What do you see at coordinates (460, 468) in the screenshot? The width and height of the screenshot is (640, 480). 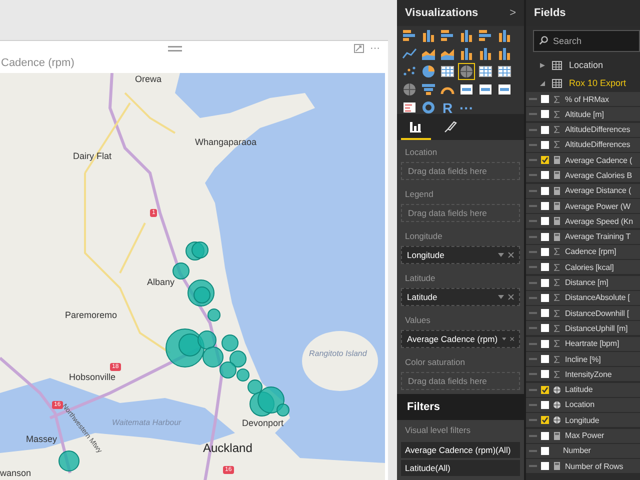 I see `filter-card: Latitude(All)` at bounding box center [460, 468].